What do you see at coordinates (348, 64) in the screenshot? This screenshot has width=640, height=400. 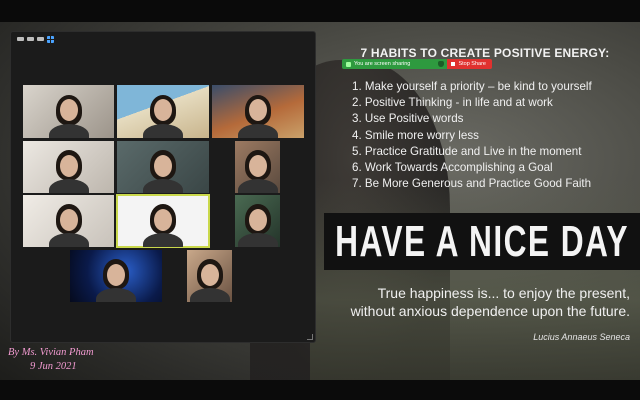 I see `screen-share-icon` at bounding box center [348, 64].